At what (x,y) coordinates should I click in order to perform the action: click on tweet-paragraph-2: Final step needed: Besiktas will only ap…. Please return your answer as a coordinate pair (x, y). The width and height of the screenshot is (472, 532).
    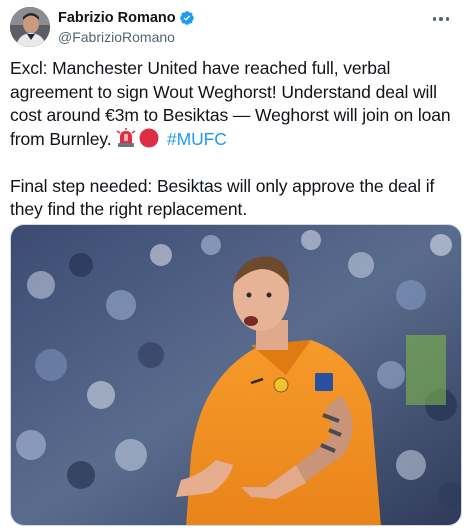
    Looking at the image, I should click on (222, 197).